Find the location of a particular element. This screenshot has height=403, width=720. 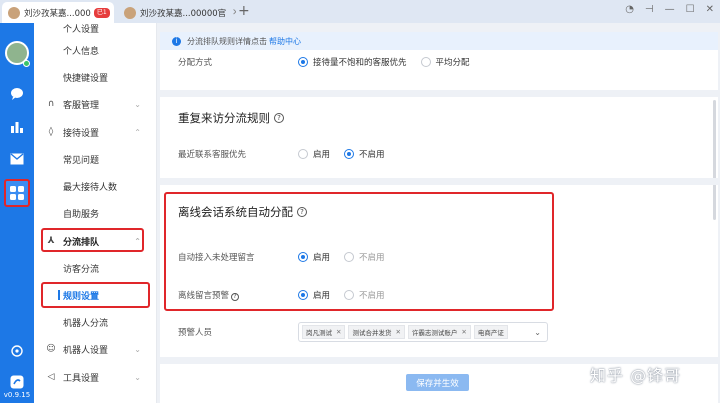

help-center-link: 帮助中心 is located at coordinates (285, 41).